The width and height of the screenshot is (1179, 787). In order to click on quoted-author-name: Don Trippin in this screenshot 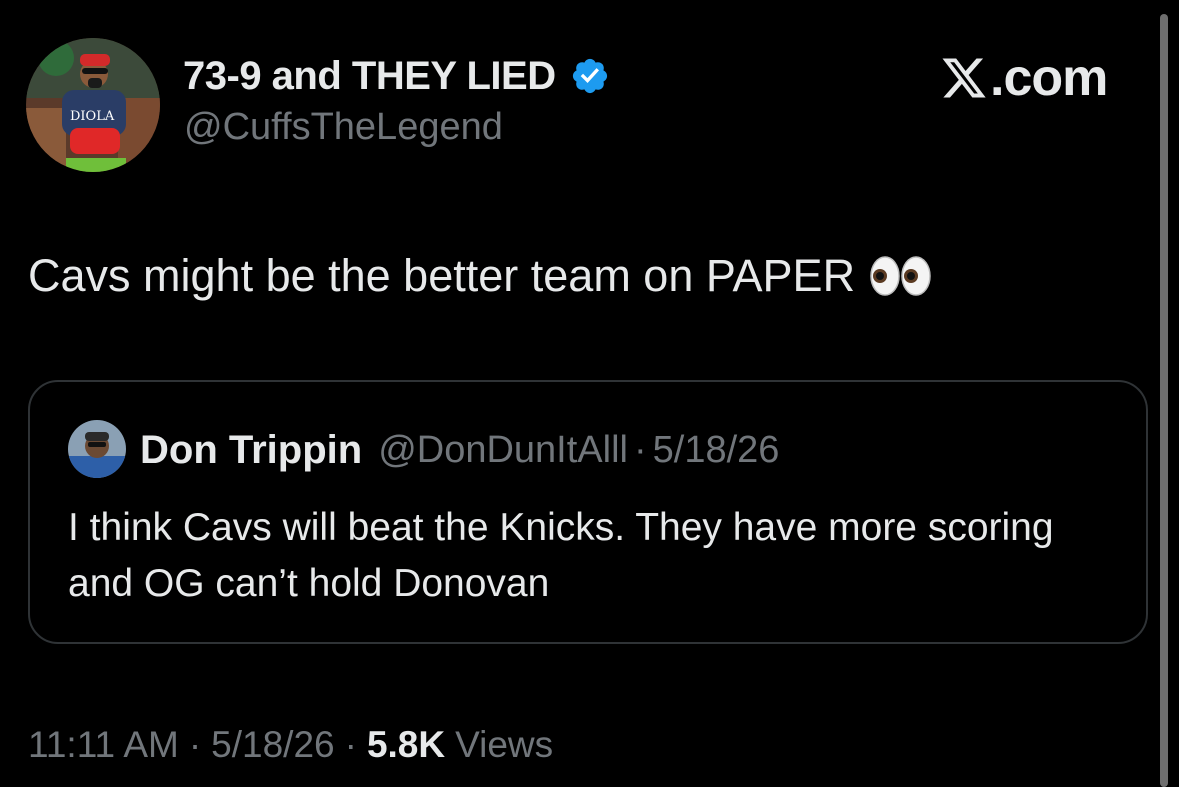, I will do `click(251, 450)`.